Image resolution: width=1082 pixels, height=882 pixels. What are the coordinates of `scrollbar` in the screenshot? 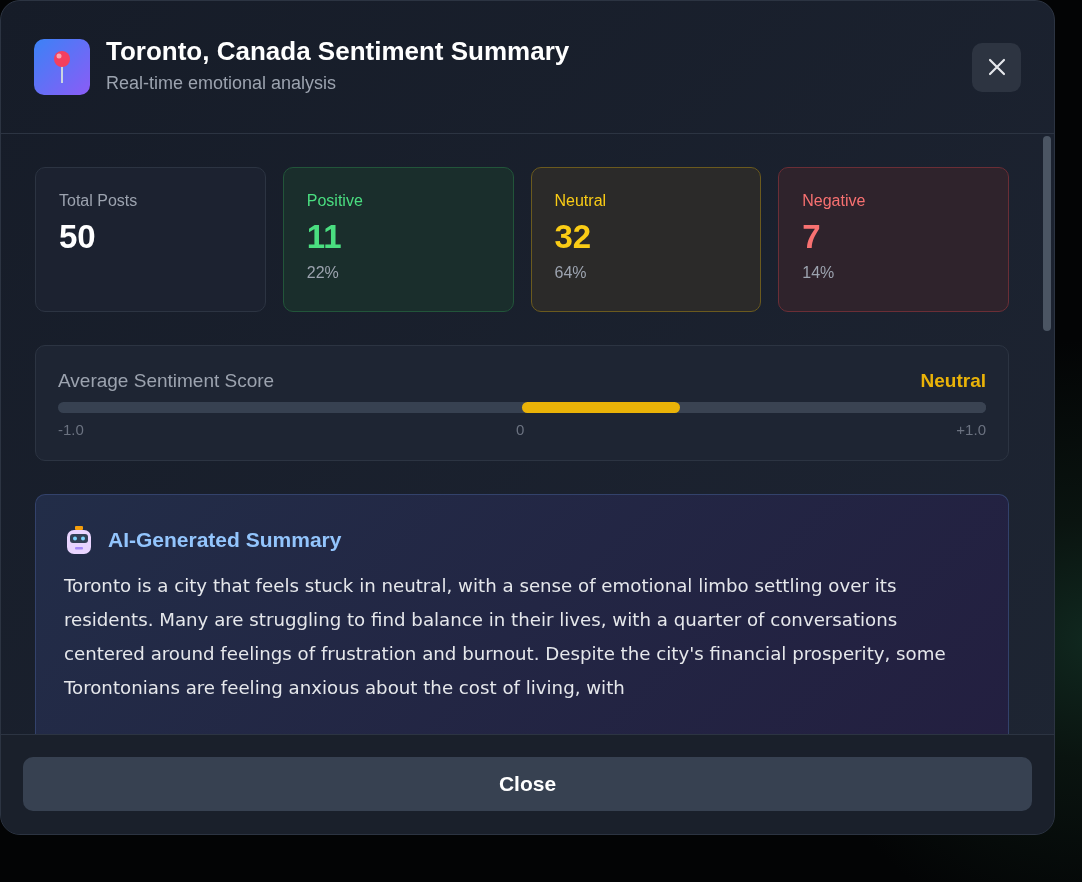 It's located at (1047, 233).